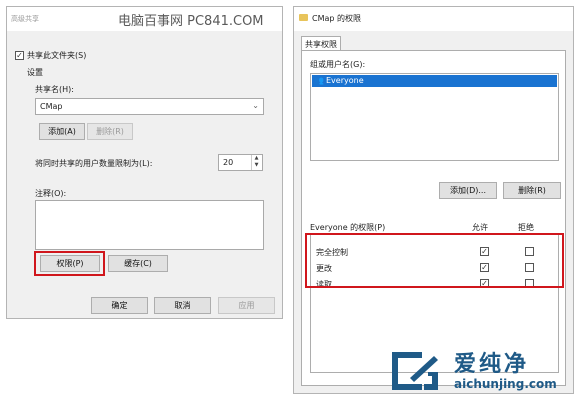  What do you see at coordinates (51, 106) in the screenshot?
I see `share-name-value: CMap` at bounding box center [51, 106].